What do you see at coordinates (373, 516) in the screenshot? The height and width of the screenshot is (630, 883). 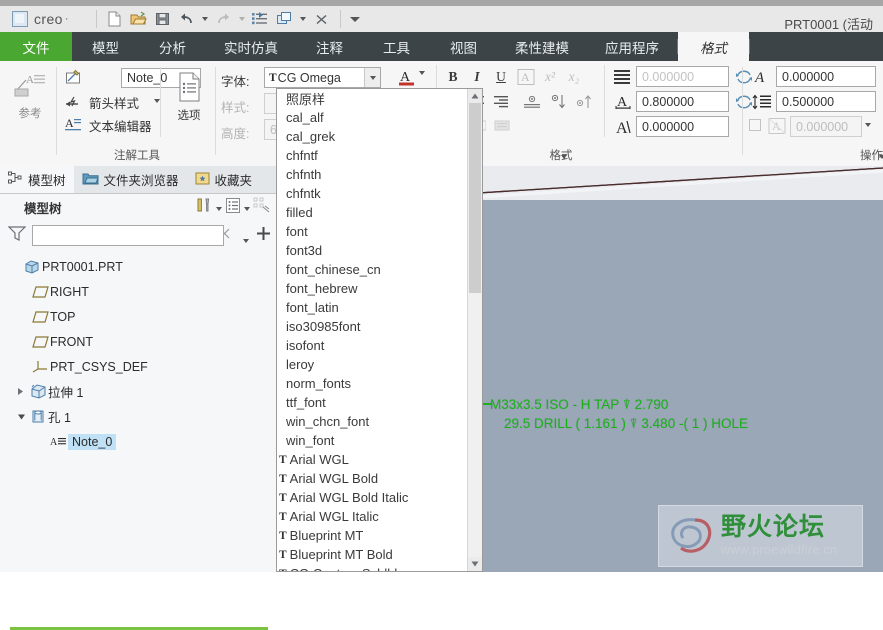 I see `font-option: T Arial WGL Italic` at bounding box center [373, 516].